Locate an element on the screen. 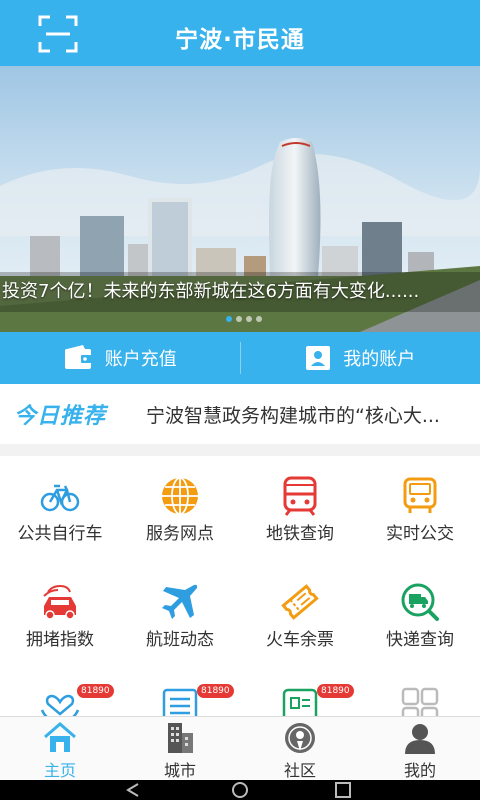 This screenshot has width=480, height=800. community-icon is located at coordinates (300, 738).